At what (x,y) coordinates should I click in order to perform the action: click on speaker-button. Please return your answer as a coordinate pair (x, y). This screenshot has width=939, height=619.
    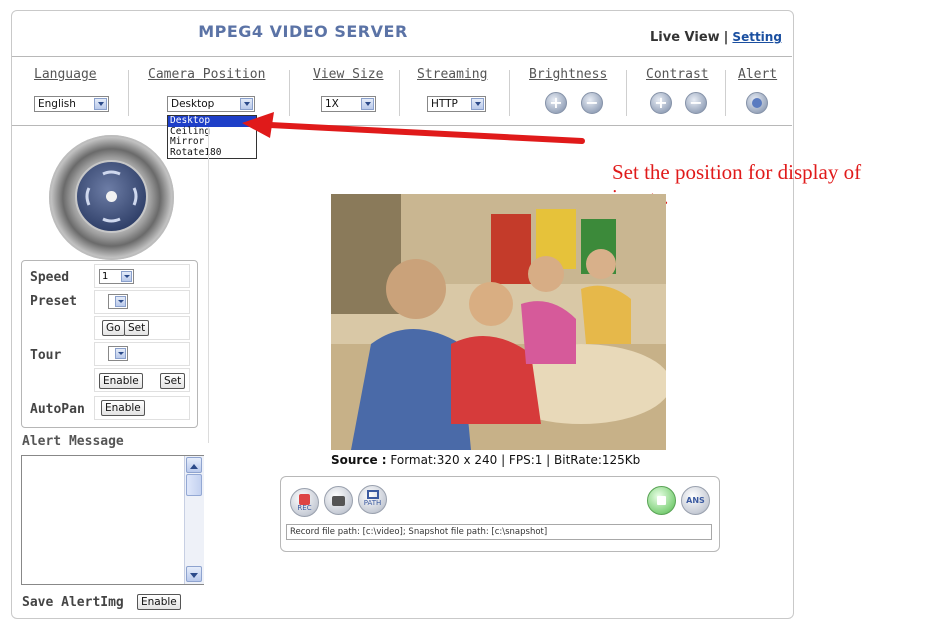
    Looking at the image, I should click on (661, 500).